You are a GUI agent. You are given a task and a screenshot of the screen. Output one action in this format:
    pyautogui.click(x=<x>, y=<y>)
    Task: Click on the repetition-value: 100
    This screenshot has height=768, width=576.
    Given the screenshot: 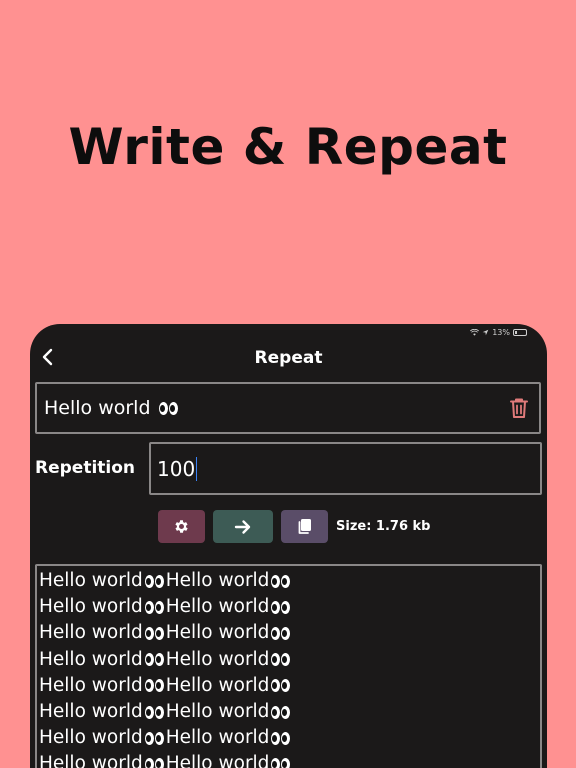 What is the action you would take?
    pyautogui.click(x=176, y=468)
    